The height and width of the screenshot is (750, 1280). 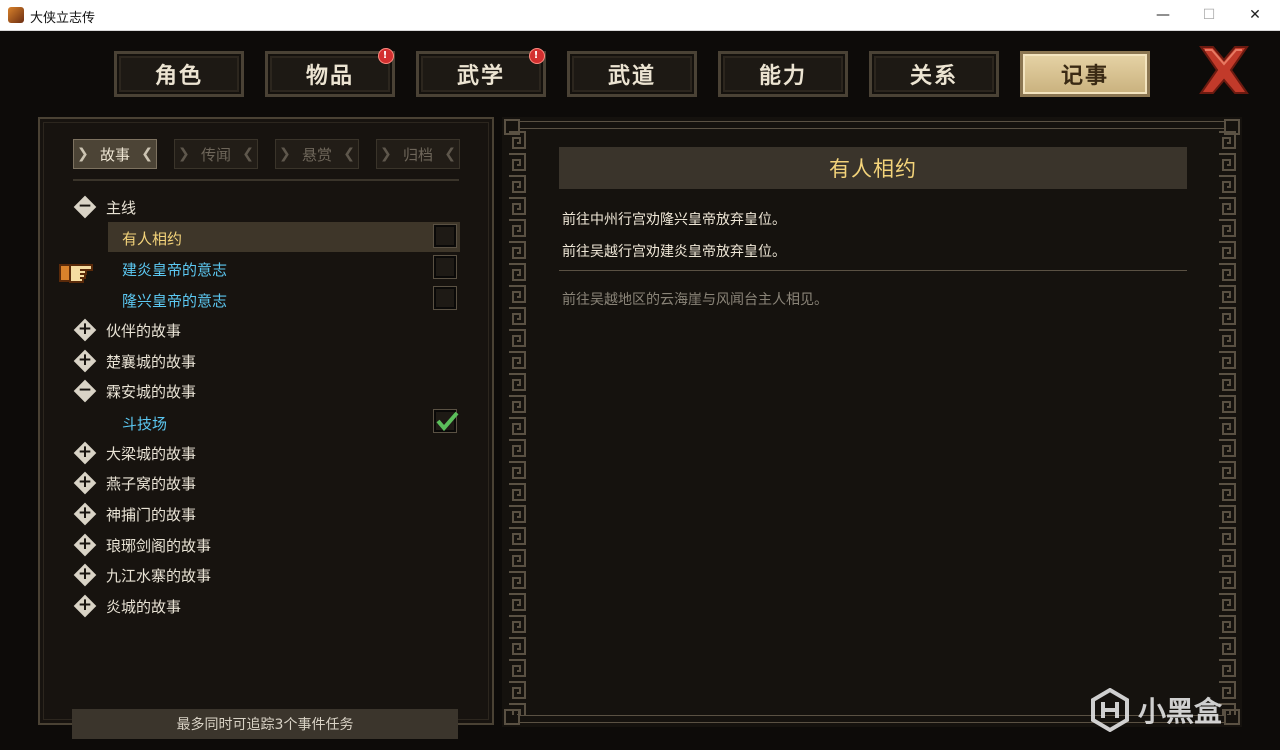 I want to click on quest-title-text: 有人相约, so click(x=873, y=169).